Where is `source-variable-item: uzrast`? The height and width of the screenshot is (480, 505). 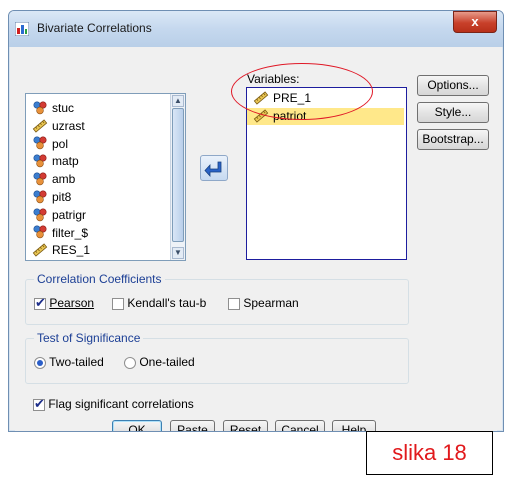
source-variable-item: uzrast is located at coordinates (58, 125).